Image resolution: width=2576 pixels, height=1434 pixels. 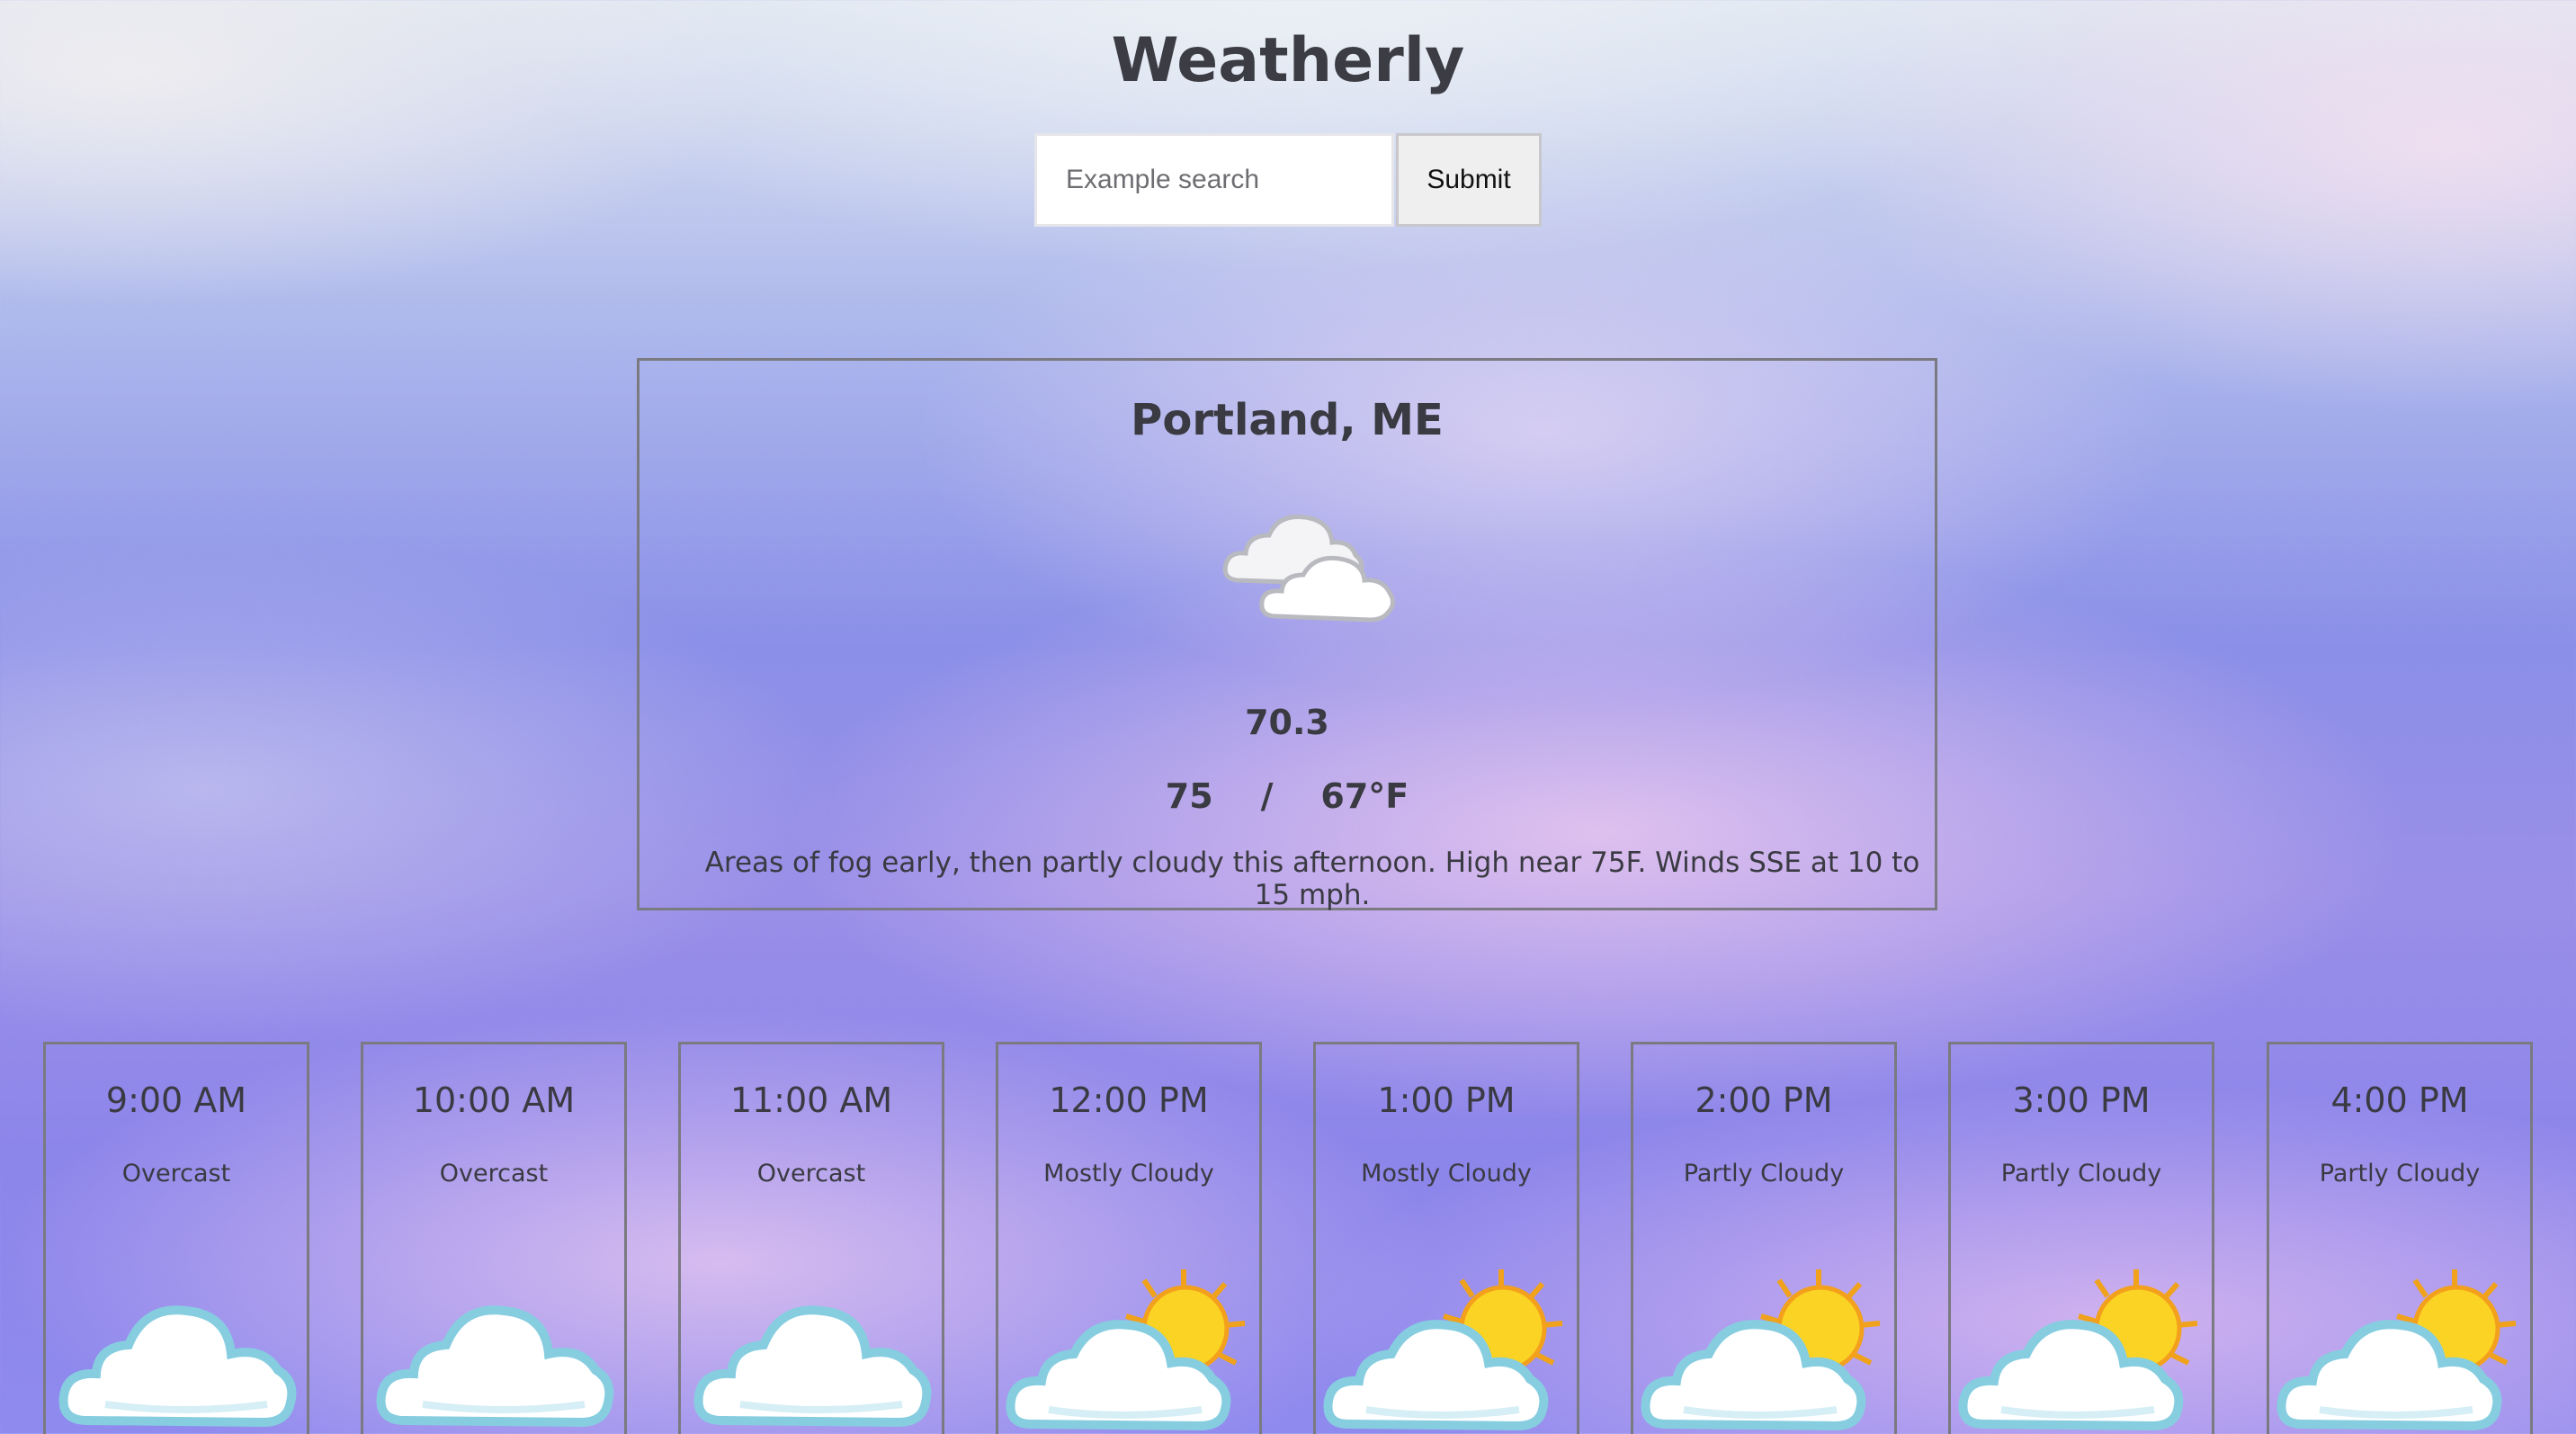 What do you see at coordinates (1129, 1100) in the screenshot?
I see `hour-time: 12:00 PM` at bounding box center [1129, 1100].